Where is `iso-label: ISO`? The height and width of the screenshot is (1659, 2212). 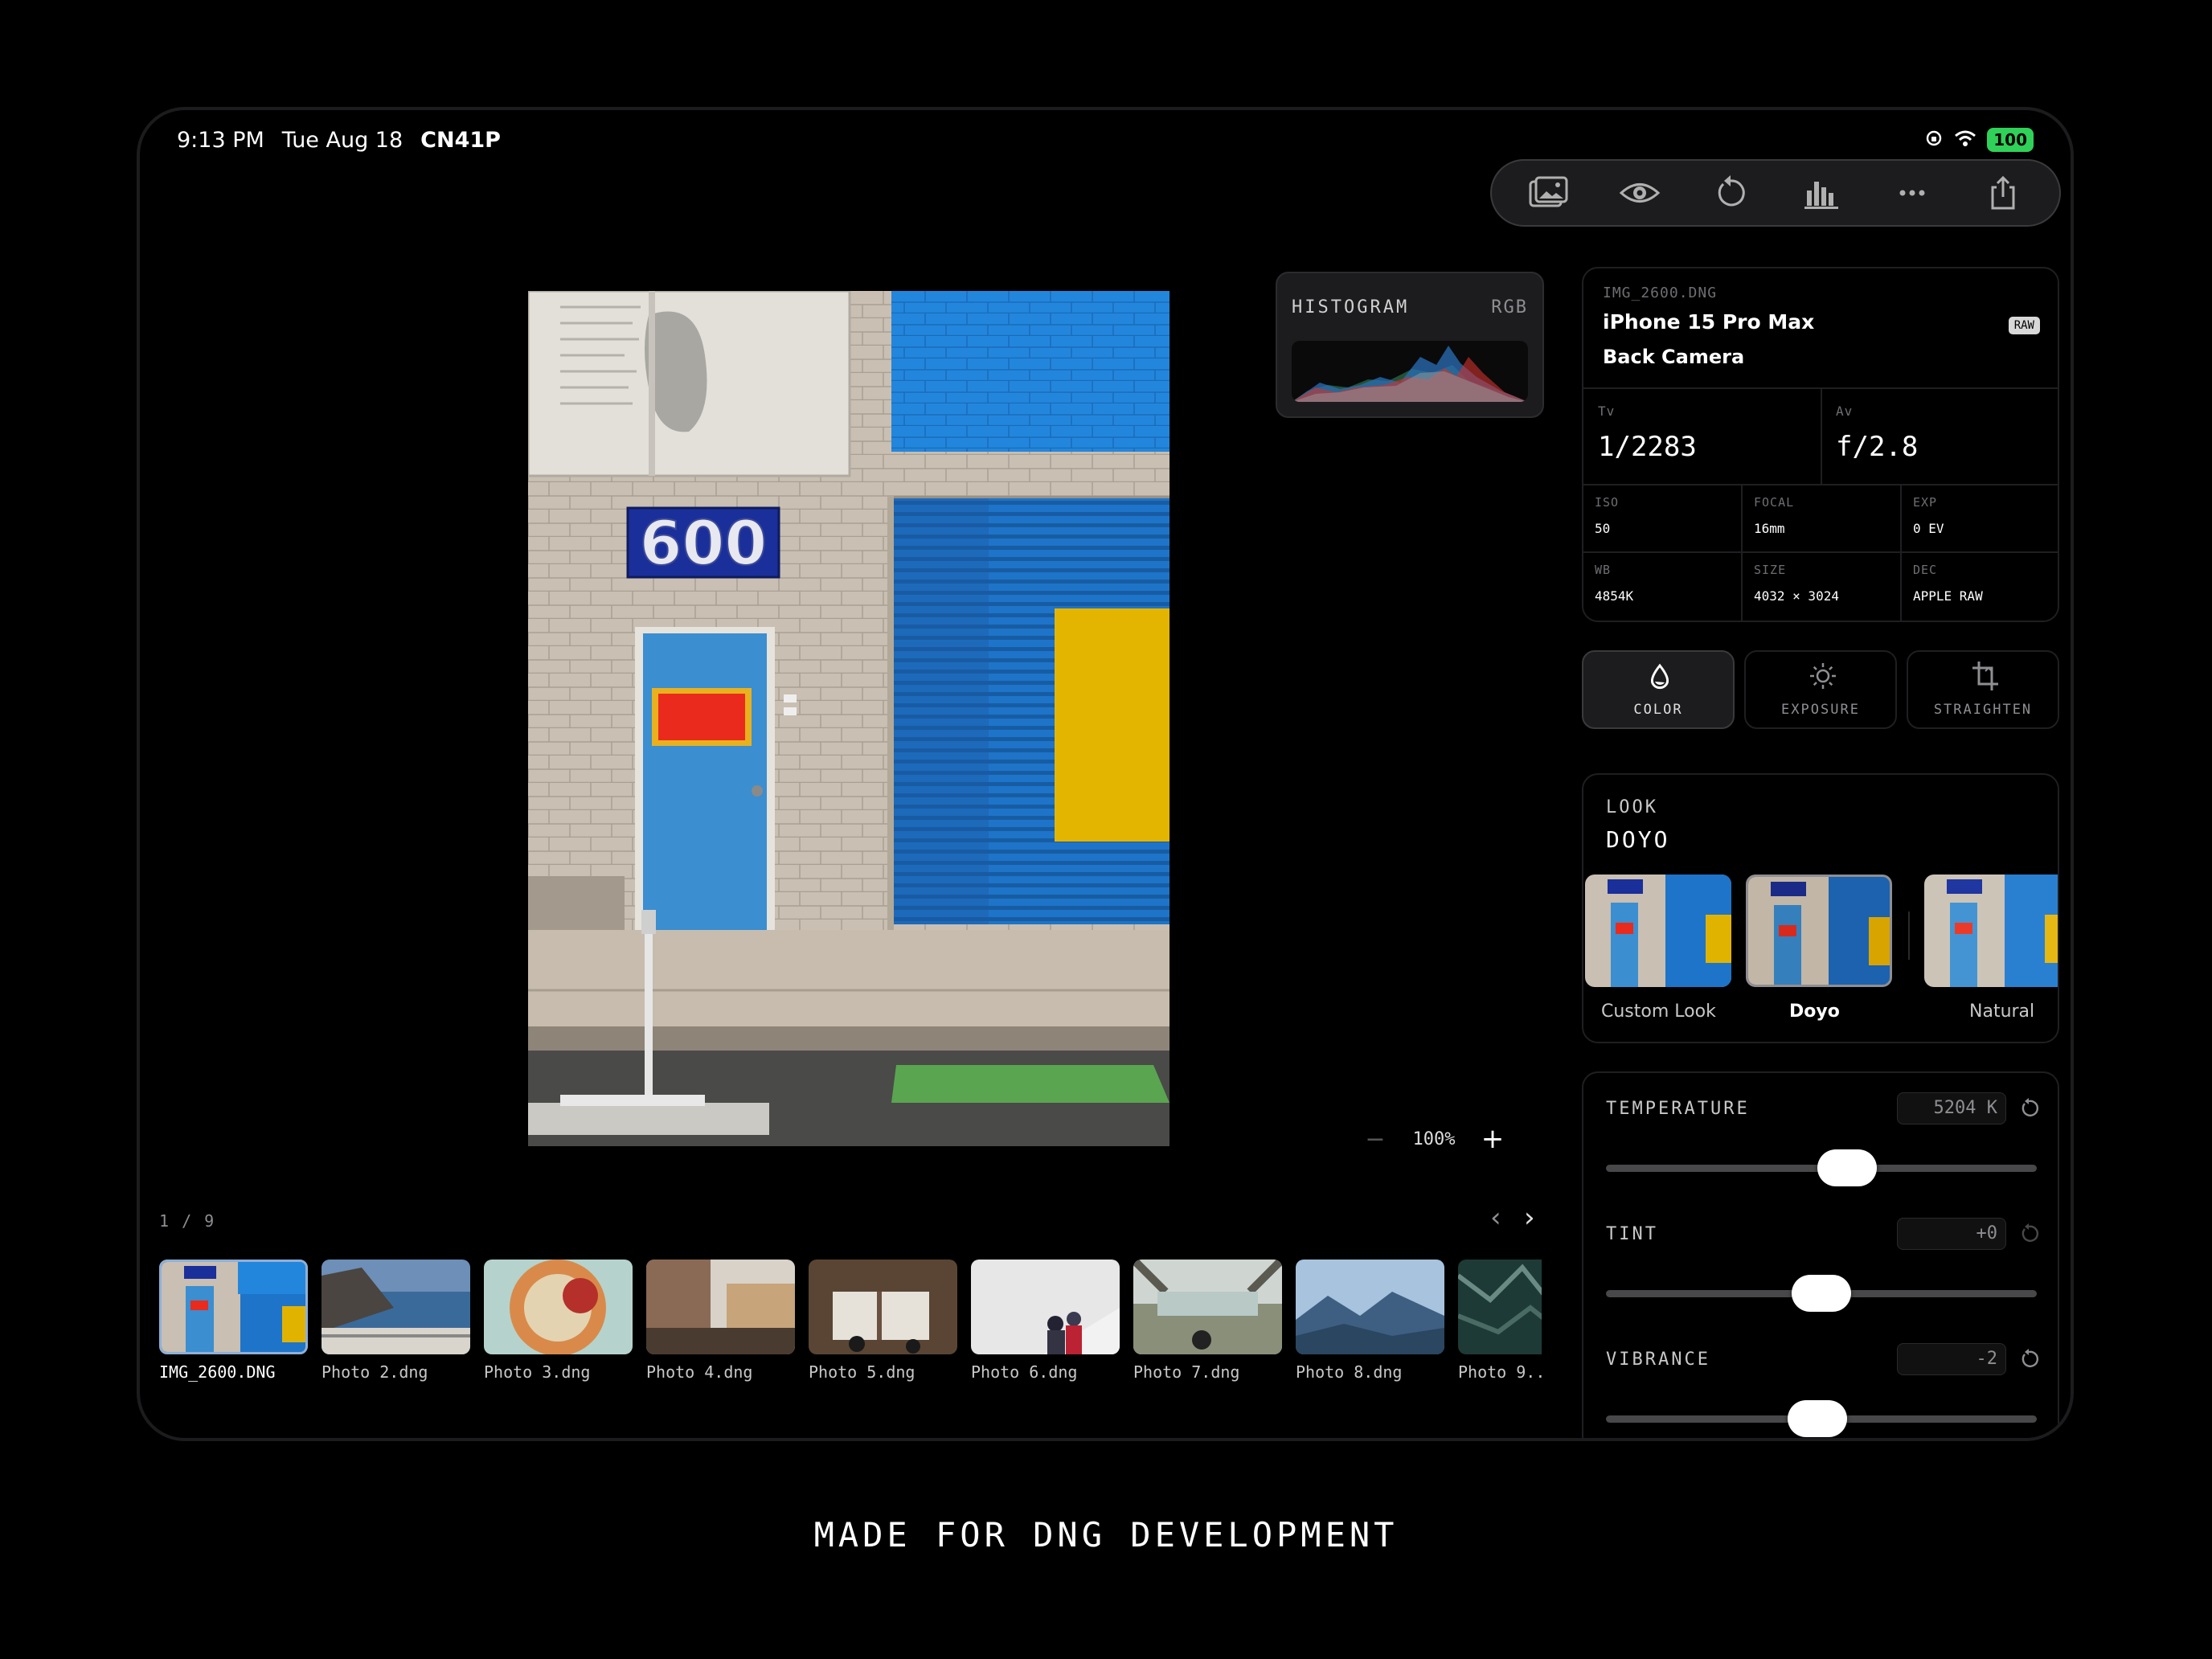
iso-label: ISO is located at coordinates (1607, 502).